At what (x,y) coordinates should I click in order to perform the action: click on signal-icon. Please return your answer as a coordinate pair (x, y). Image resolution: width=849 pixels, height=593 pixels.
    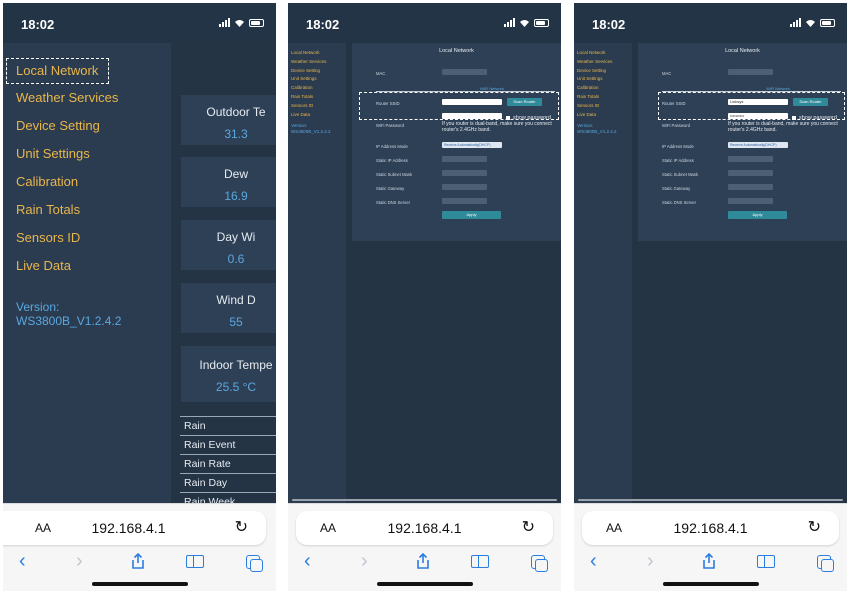
    Looking at the image, I should click on (795, 22).